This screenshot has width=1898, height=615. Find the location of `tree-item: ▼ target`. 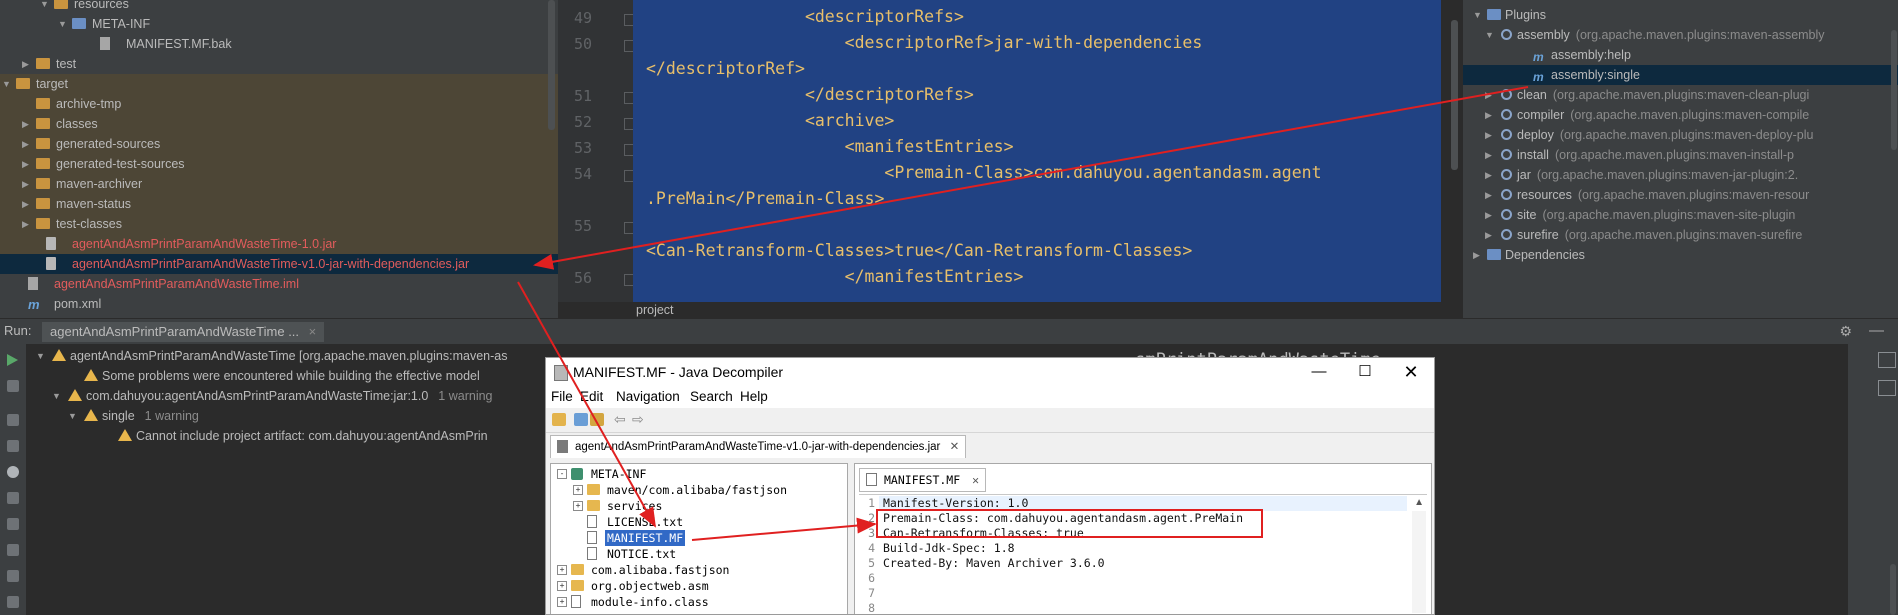

tree-item: ▼ target is located at coordinates (279, 84).